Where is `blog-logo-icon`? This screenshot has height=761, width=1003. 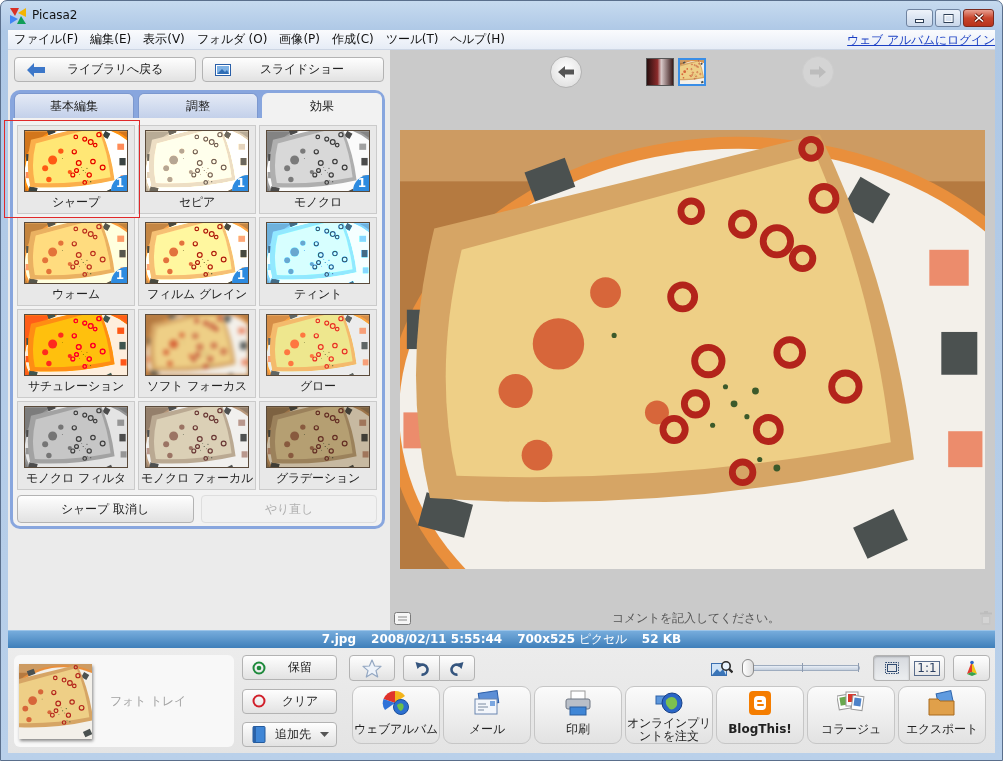
blog-logo-icon is located at coordinates (760, 703).